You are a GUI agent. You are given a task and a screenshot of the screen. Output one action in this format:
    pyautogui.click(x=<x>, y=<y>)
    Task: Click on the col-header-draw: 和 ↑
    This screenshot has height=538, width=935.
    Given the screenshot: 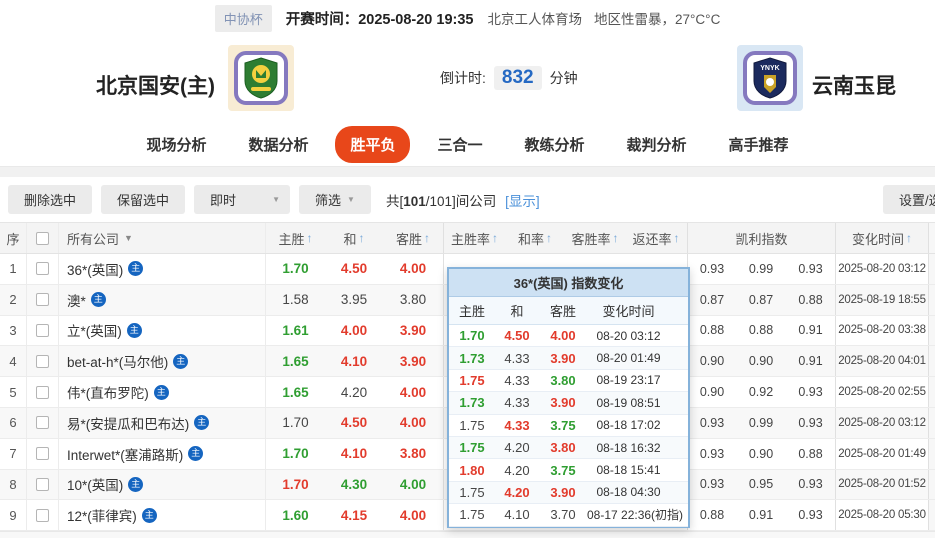 What is the action you would take?
    pyautogui.click(x=354, y=238)
    